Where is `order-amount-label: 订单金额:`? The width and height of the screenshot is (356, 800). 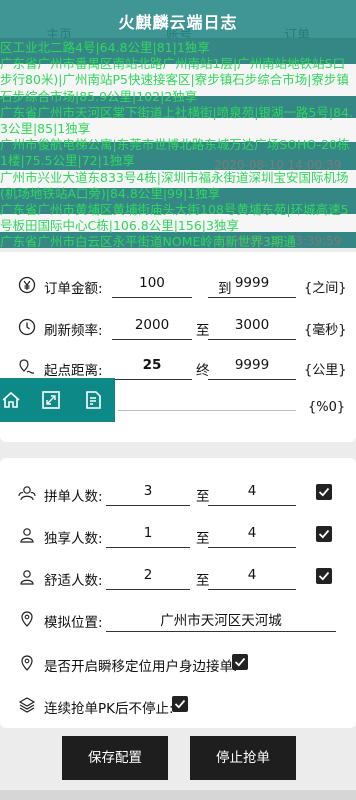 order-amount-label: 订单金额: is located at coordinates (73, 289).